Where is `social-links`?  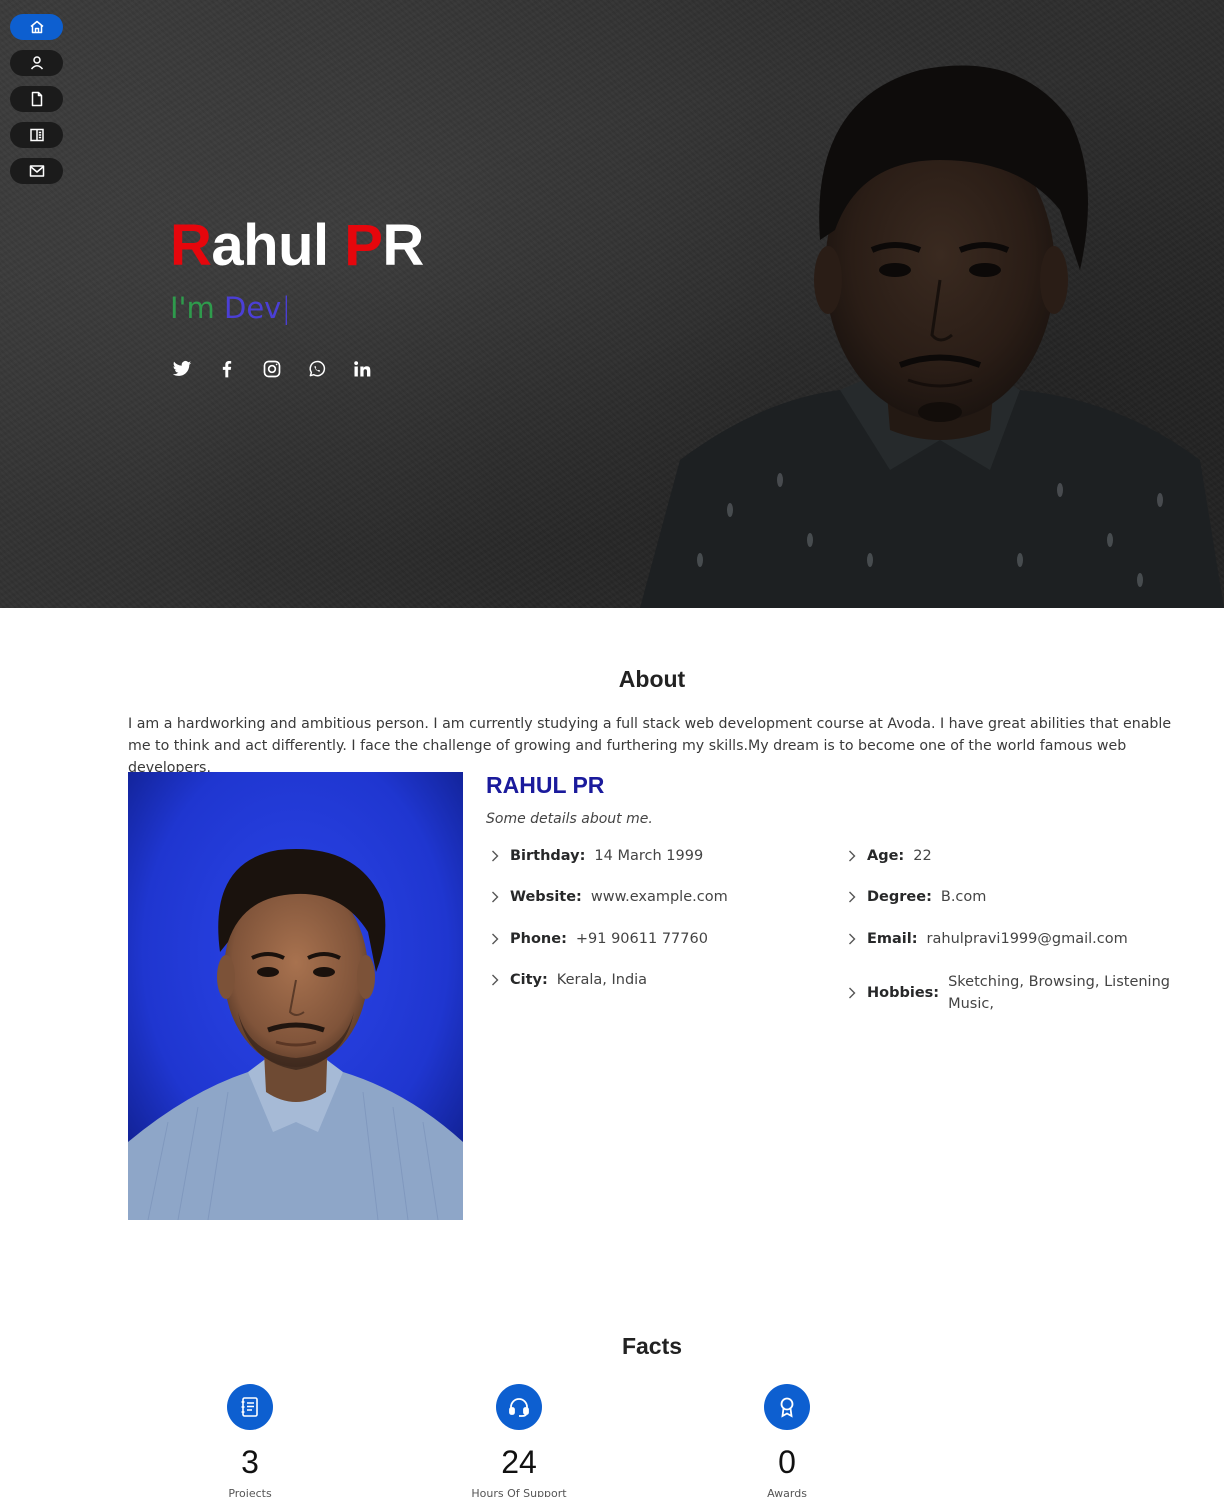
social-links is located at coordinates (272, 369).